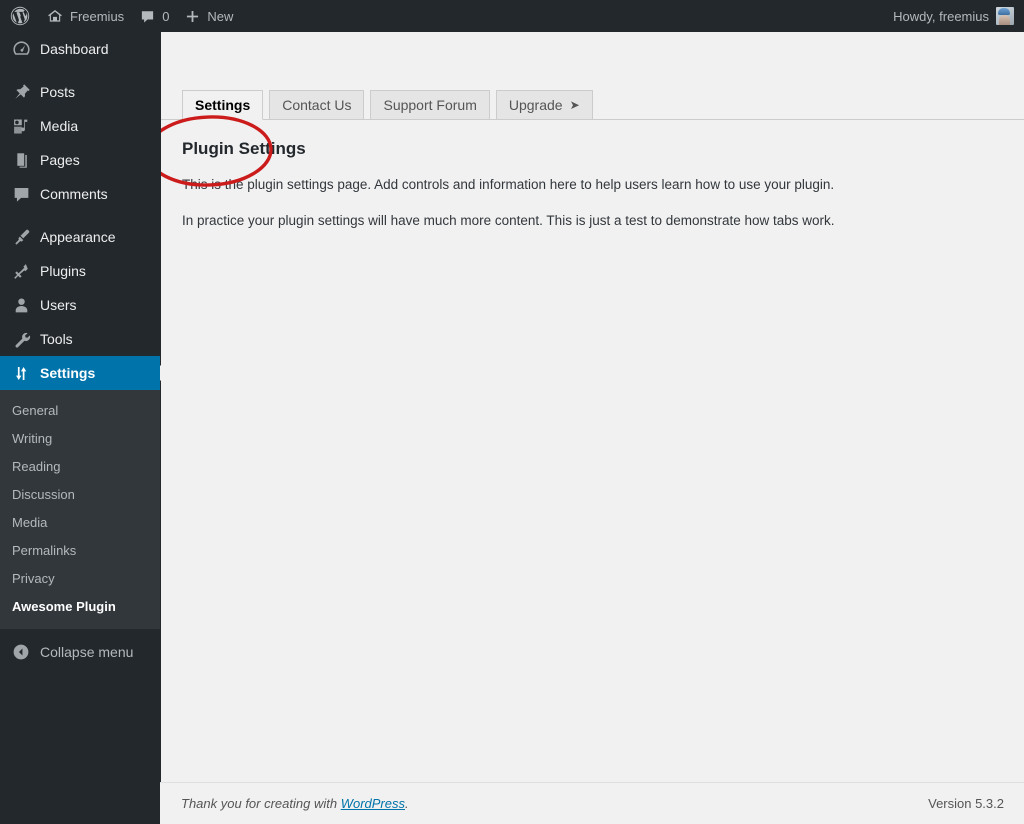 Image resolution: width=1024 pixels, height=824 pixels. What do you see at coordinates (80, 467) in the screenshot?
I see `submenu-item-reading: Reading` at bounding box center [80, 467].